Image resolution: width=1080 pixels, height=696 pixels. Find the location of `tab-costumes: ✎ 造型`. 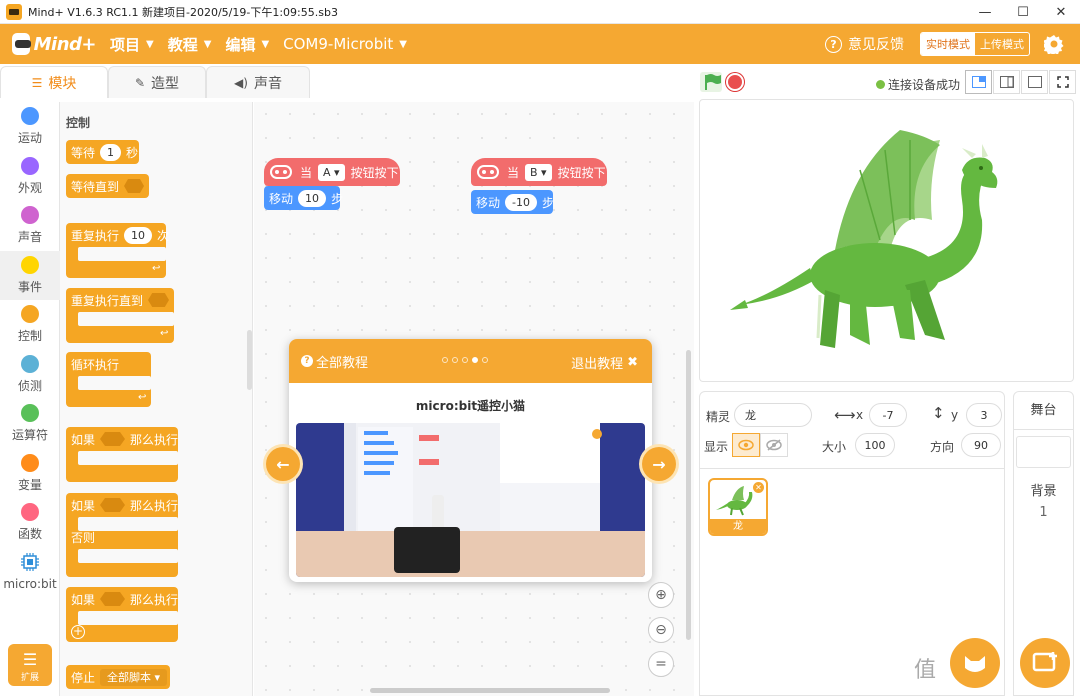

tab-costumes: ✎ 造型 is located at coordinates (157, 82).